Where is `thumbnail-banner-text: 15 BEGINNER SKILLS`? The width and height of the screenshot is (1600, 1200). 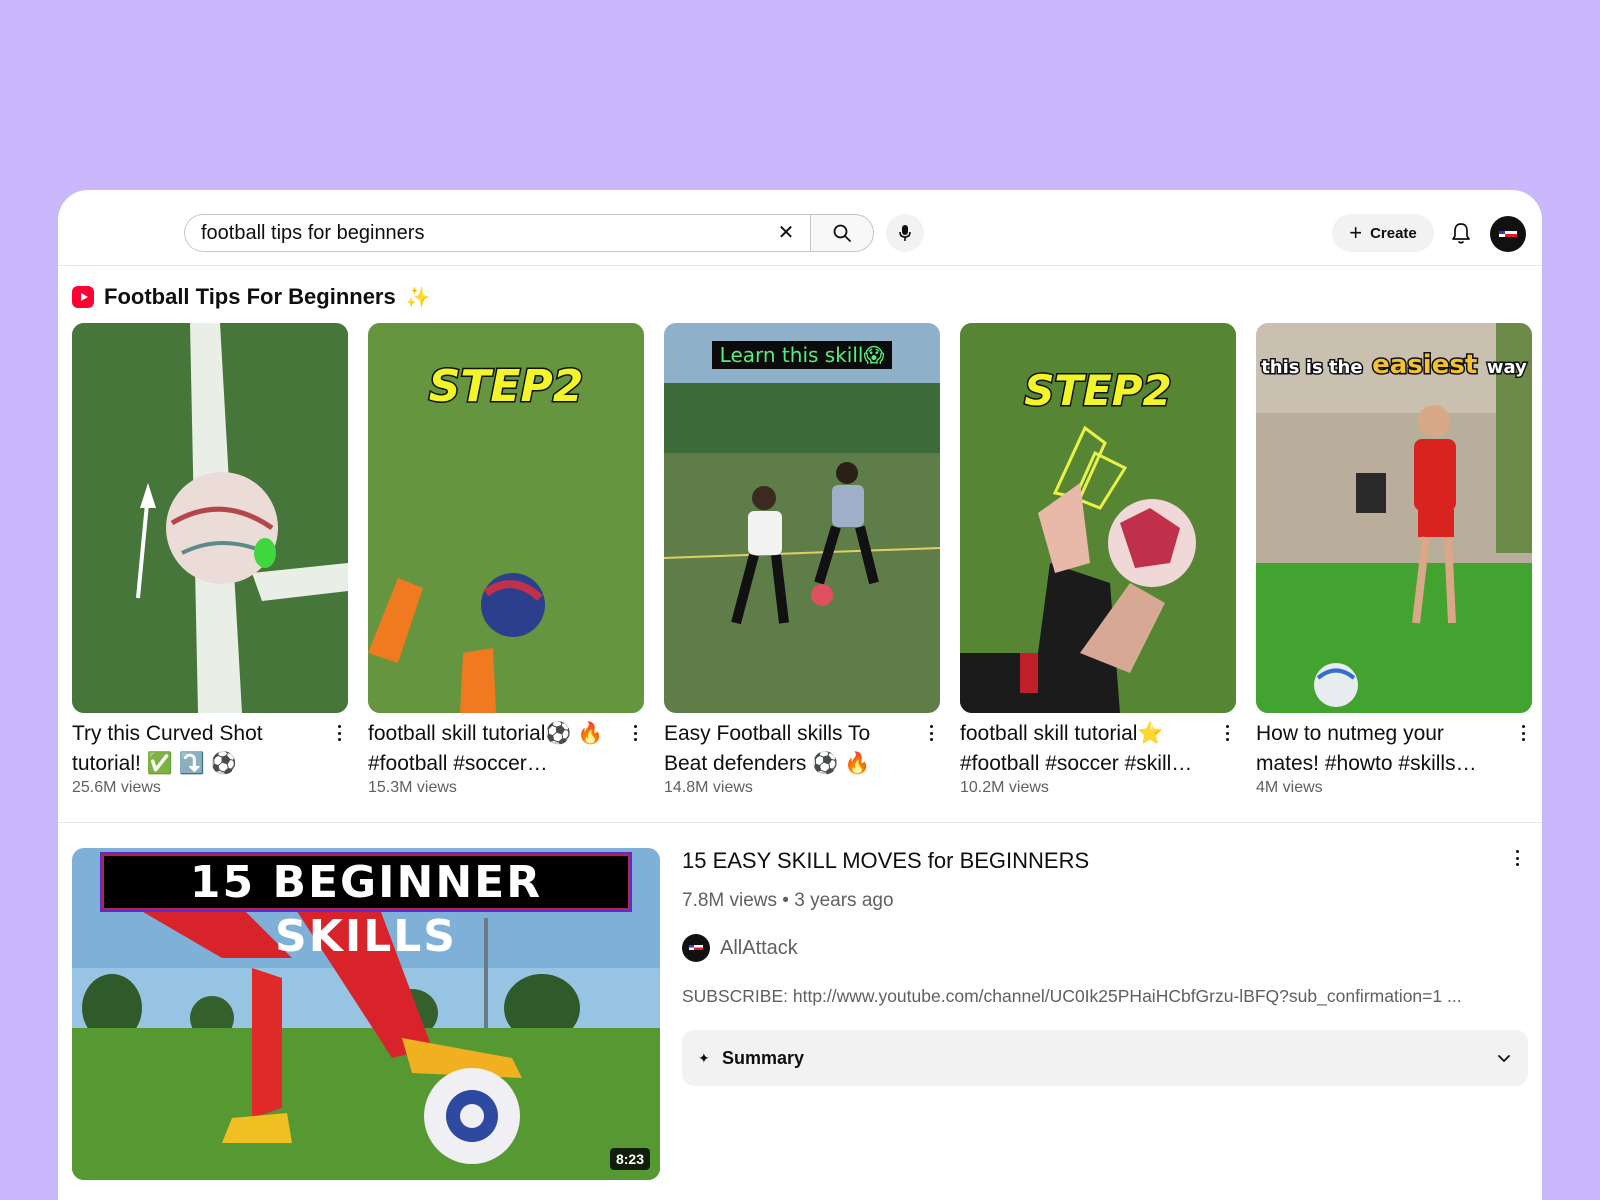
thumbnail-banner-text: 15 BEGINNER SKILLS is located at coordinates (366, 907).